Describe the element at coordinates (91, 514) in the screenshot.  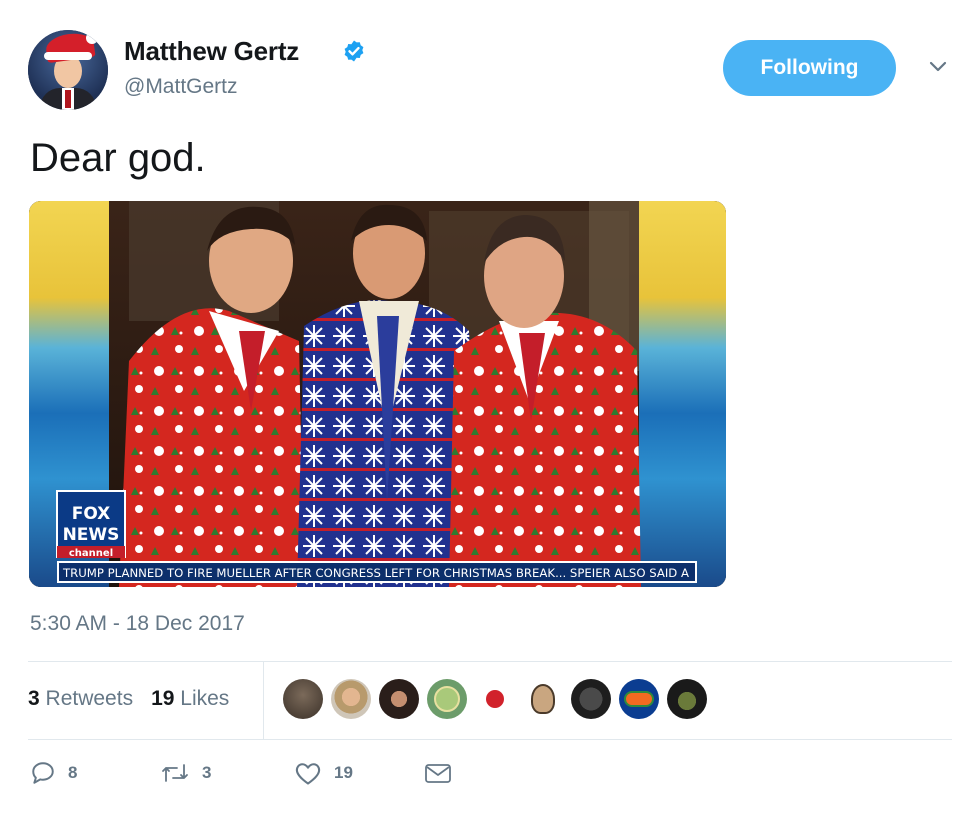
I see `network-logo-line1: FOX` at that location.